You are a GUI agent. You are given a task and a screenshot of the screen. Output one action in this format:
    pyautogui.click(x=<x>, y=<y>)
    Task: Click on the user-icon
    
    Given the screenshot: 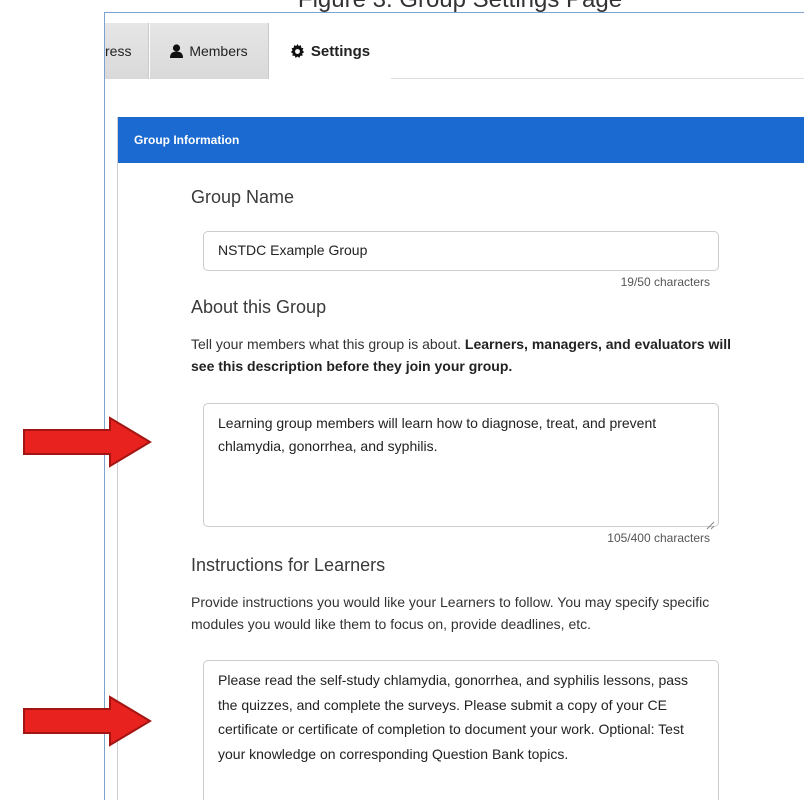 What is the action you would take?
    pyautogui.click(x=177, y=51)
    